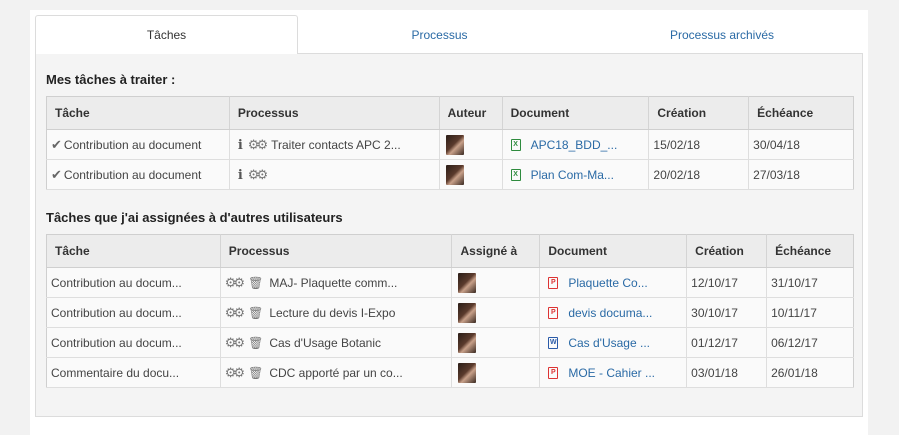 The image size is (899, 435). Describe the element at coordinates (471, 113) in the screenshot. I see `column-header: Auteur` at that location.